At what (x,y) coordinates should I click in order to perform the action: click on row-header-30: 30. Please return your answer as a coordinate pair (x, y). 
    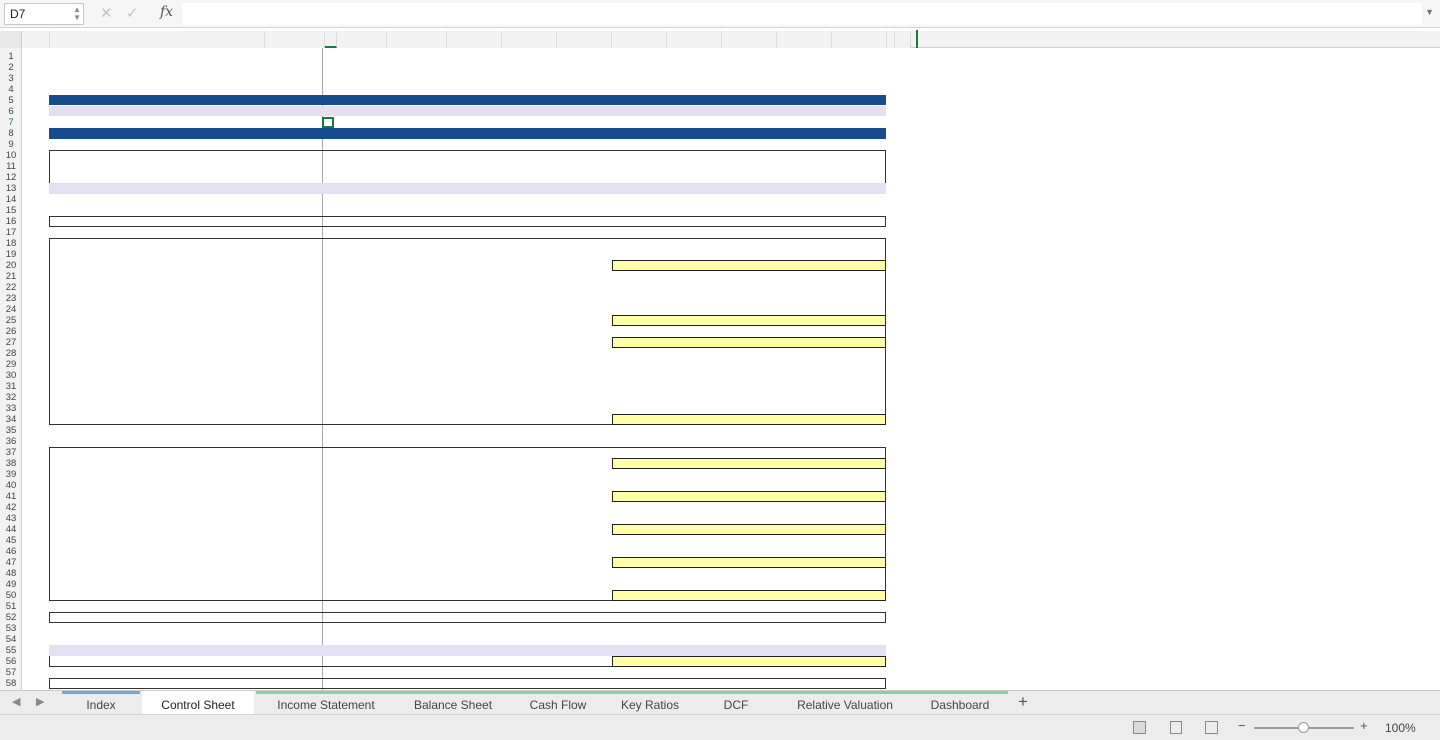
    Looking at the image, I should click on (11, 375).